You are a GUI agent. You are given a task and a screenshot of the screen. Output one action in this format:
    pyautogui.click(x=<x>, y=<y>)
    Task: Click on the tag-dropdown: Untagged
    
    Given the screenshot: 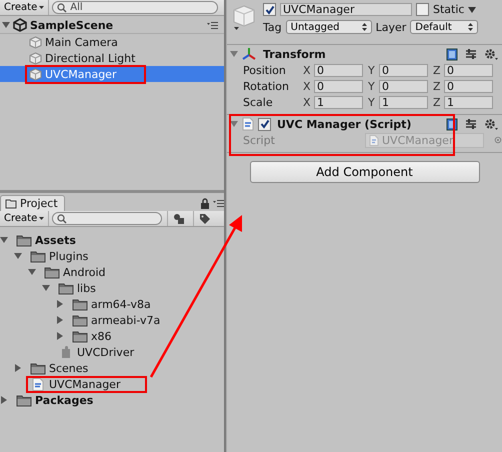 What is the action you would take?
    pyautogui.click(x=329, y=27)
    